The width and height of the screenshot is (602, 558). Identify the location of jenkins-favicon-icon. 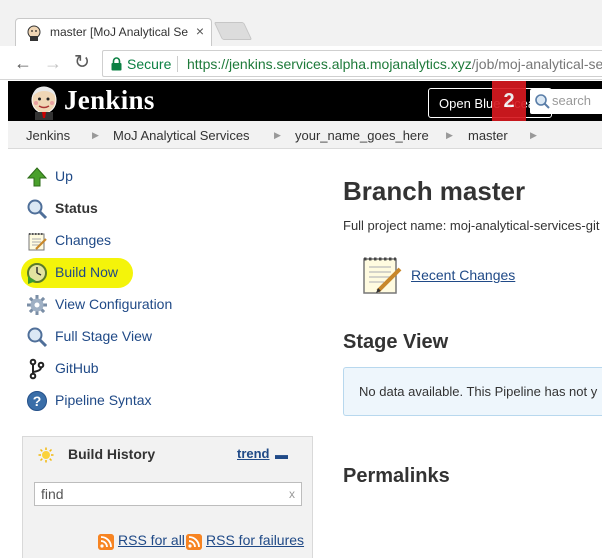
(34, 33).